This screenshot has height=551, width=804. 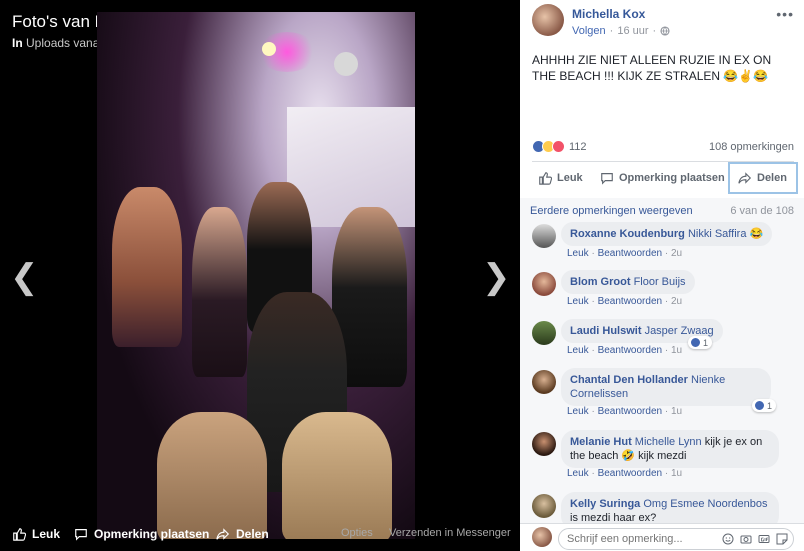 What do you see at coordinates (611, 211) in the screenshot?
I see `view-older-comments-link: Eerdere opmerkingen weergeven` at bounding box center [611, 211].